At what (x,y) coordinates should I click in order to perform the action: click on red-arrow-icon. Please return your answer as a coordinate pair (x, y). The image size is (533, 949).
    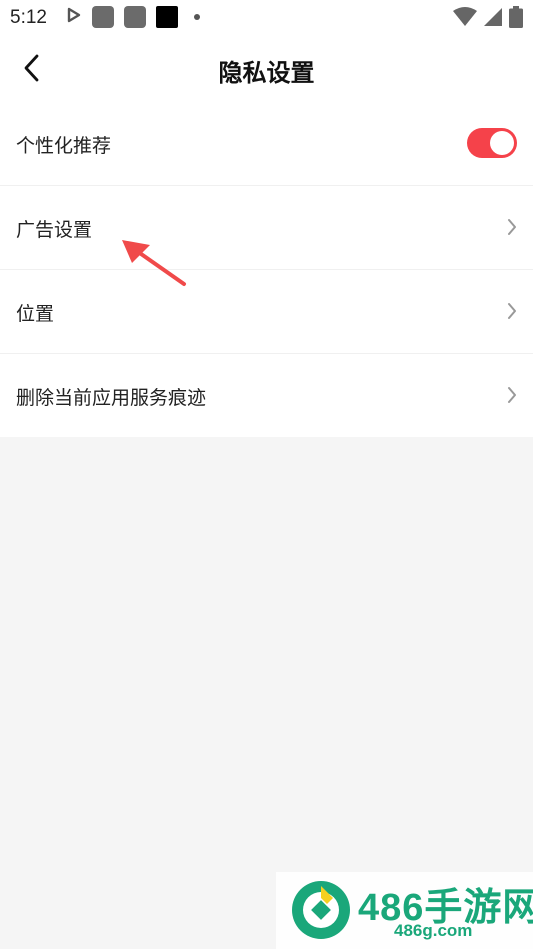
    Looking at the image, I should click on (153, 263).